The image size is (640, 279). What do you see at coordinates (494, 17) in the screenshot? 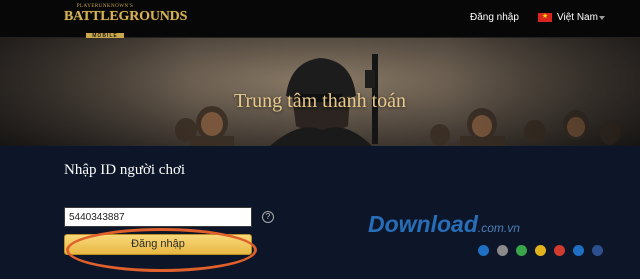
I see `header-login-link: Đăng nhập` at bounding box center [494, 17].